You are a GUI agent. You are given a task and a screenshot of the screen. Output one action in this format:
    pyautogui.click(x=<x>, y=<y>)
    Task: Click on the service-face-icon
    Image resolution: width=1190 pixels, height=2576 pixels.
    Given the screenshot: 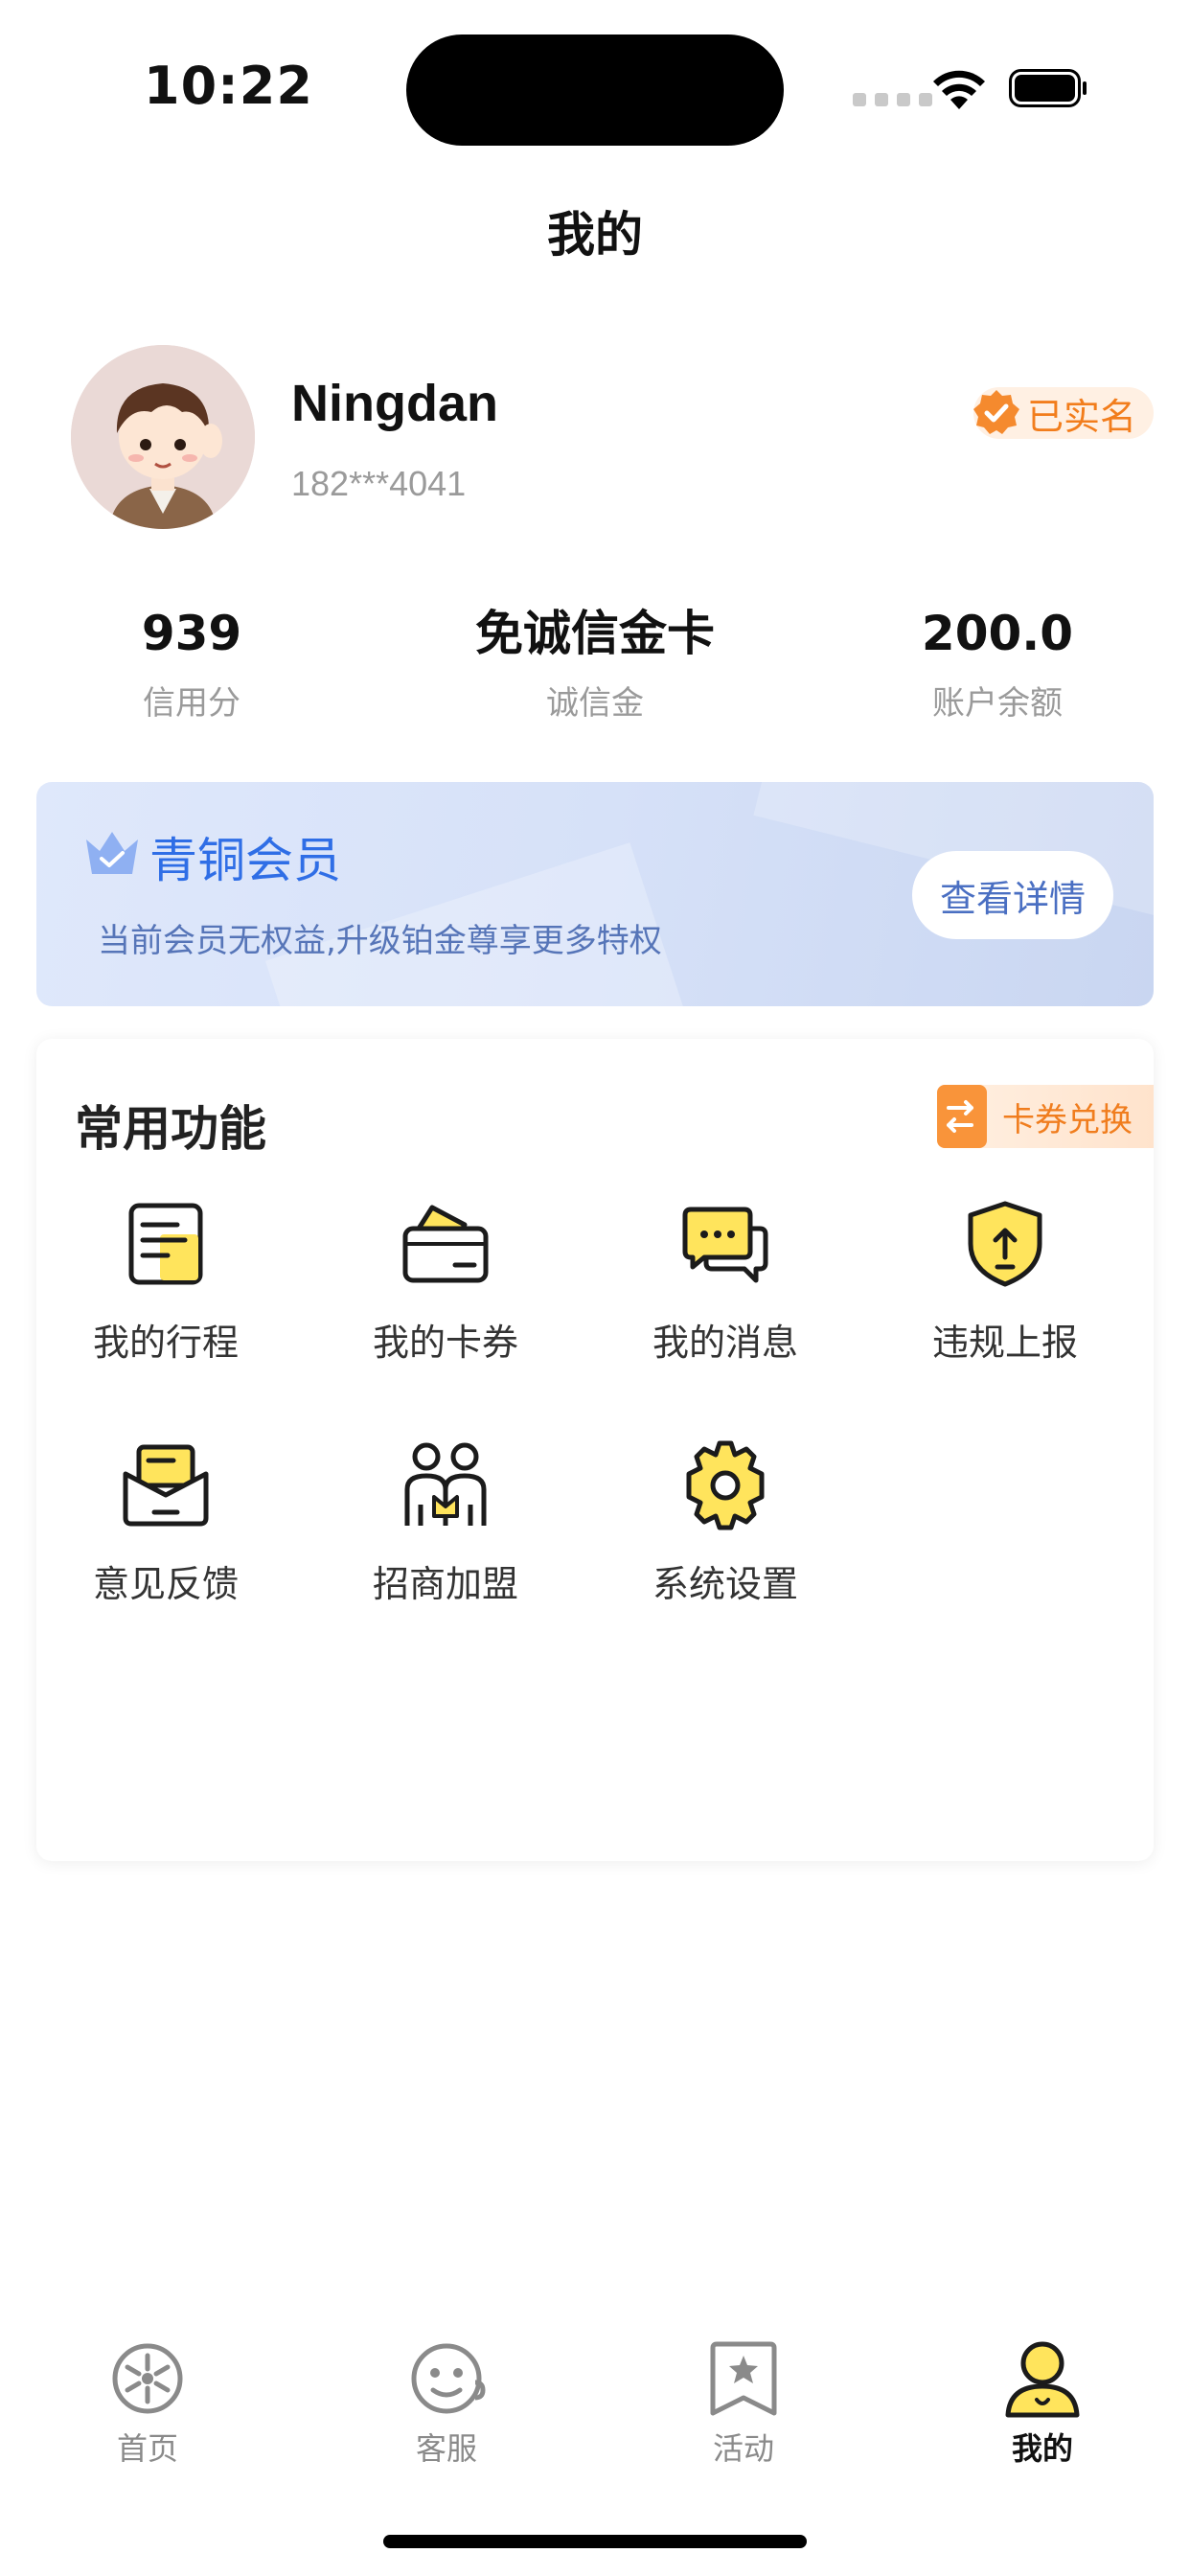 What is the action you would take?
    pyautogui.click(x=449, y=2378)
    